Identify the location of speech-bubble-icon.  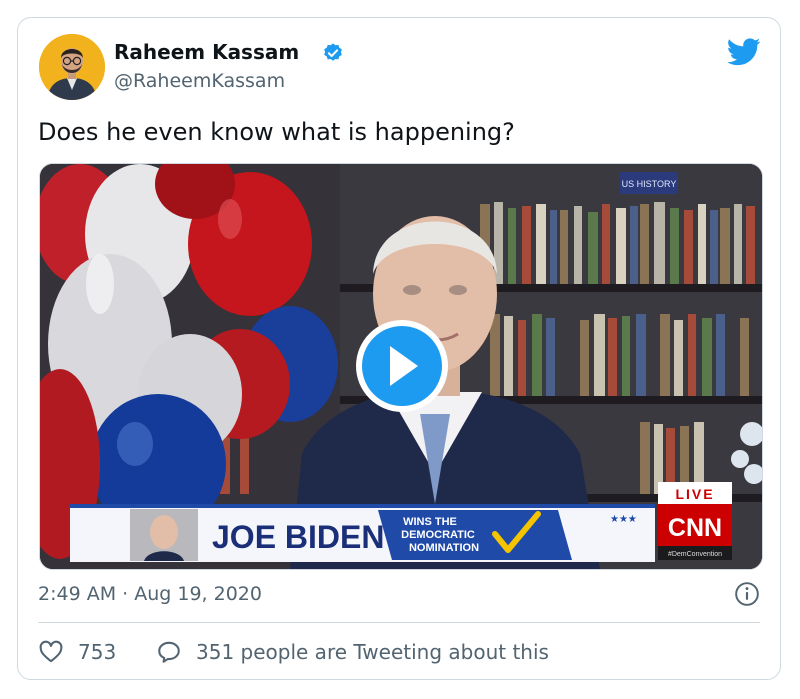
(169, 652).